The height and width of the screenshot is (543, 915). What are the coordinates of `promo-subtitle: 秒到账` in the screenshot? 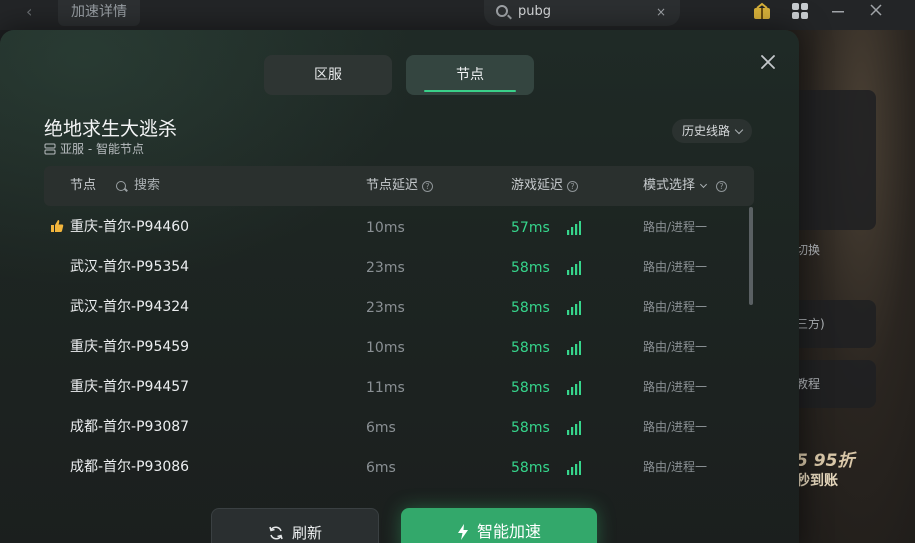 It's located at (817, 481).